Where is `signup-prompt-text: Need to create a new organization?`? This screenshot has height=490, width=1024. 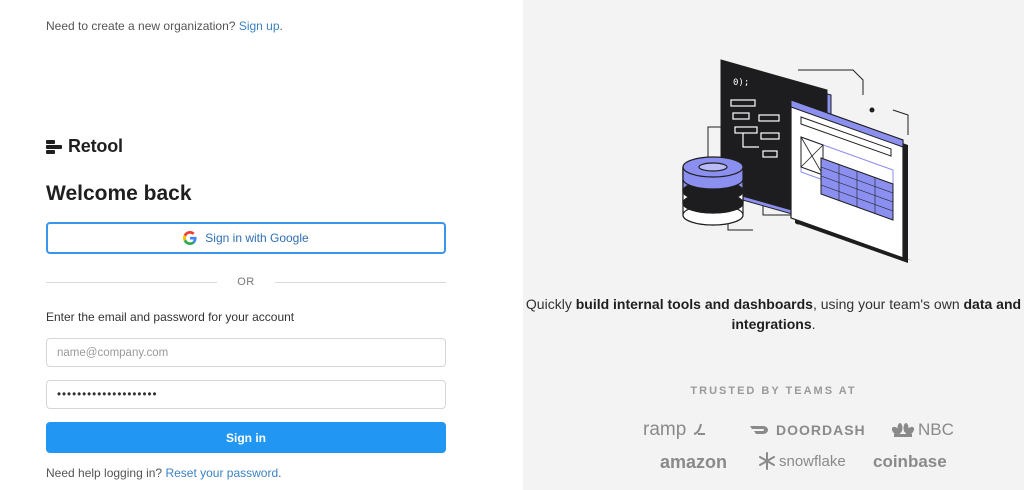 signup-prompt-text: Need to create a new organization? is located at coordinates (141, 26).